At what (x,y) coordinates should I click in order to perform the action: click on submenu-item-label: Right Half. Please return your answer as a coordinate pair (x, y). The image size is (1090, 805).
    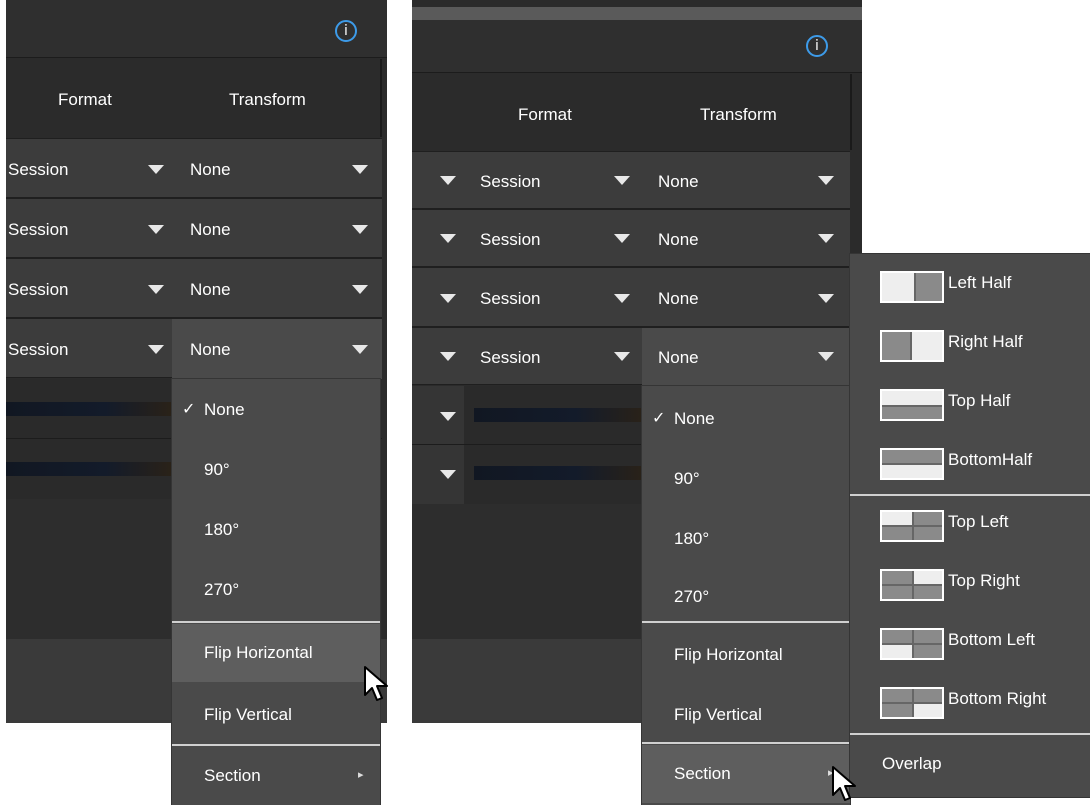
    Looking at the image, I should click on (985, 341).